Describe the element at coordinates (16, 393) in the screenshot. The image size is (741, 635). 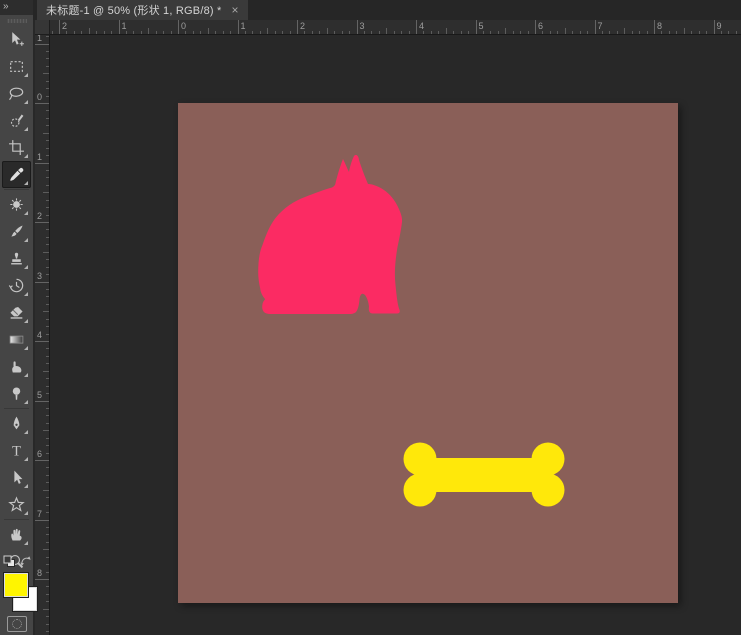
I see `dodge-tool` at that location.